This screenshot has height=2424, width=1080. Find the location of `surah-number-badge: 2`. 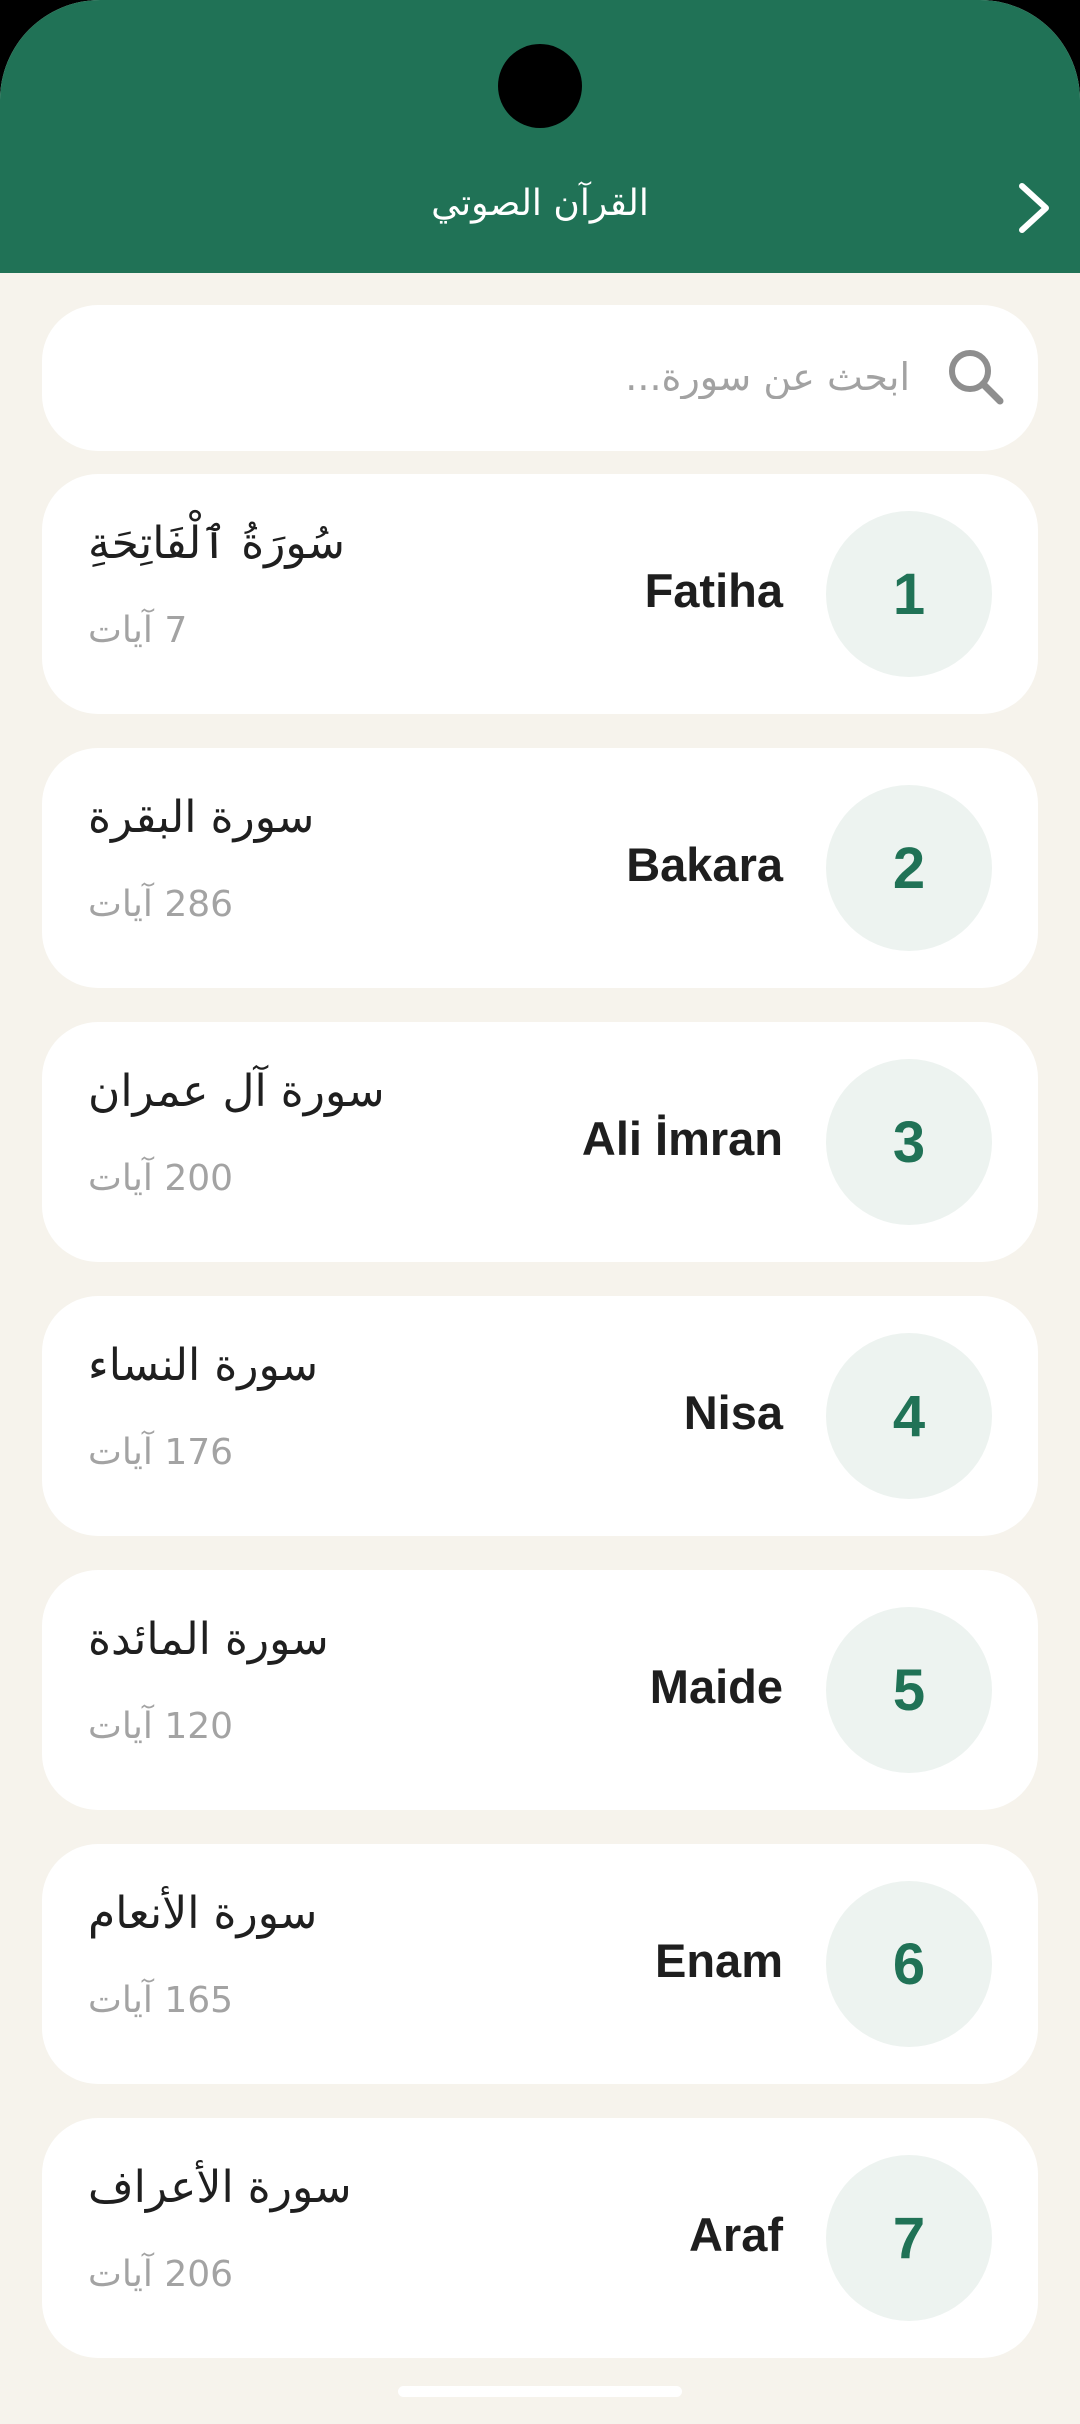

surah-number-badge: 2 is located at coordinates (909, 868).